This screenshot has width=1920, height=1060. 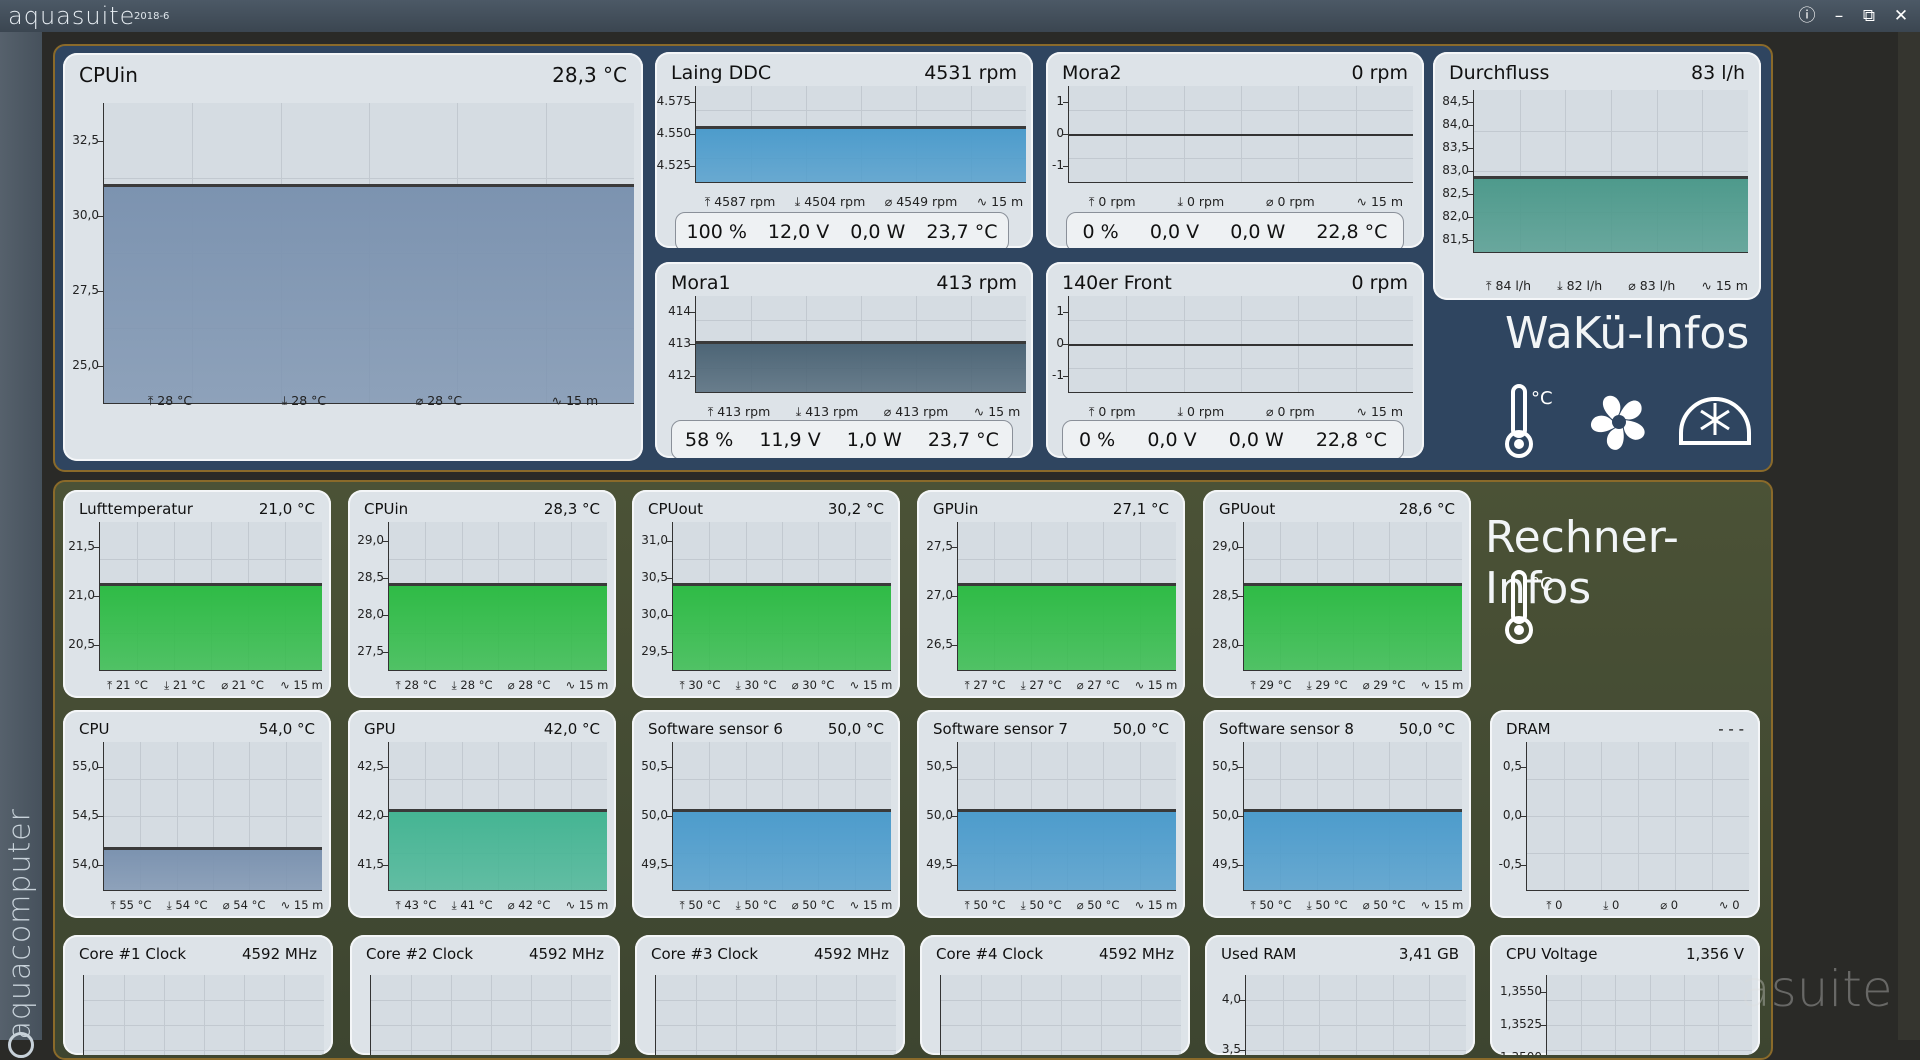 What do you see at coordinates (1455, 146) in the screenshot?
I see `y-tick-label: 83,5` at bounding box center [1455, 146].